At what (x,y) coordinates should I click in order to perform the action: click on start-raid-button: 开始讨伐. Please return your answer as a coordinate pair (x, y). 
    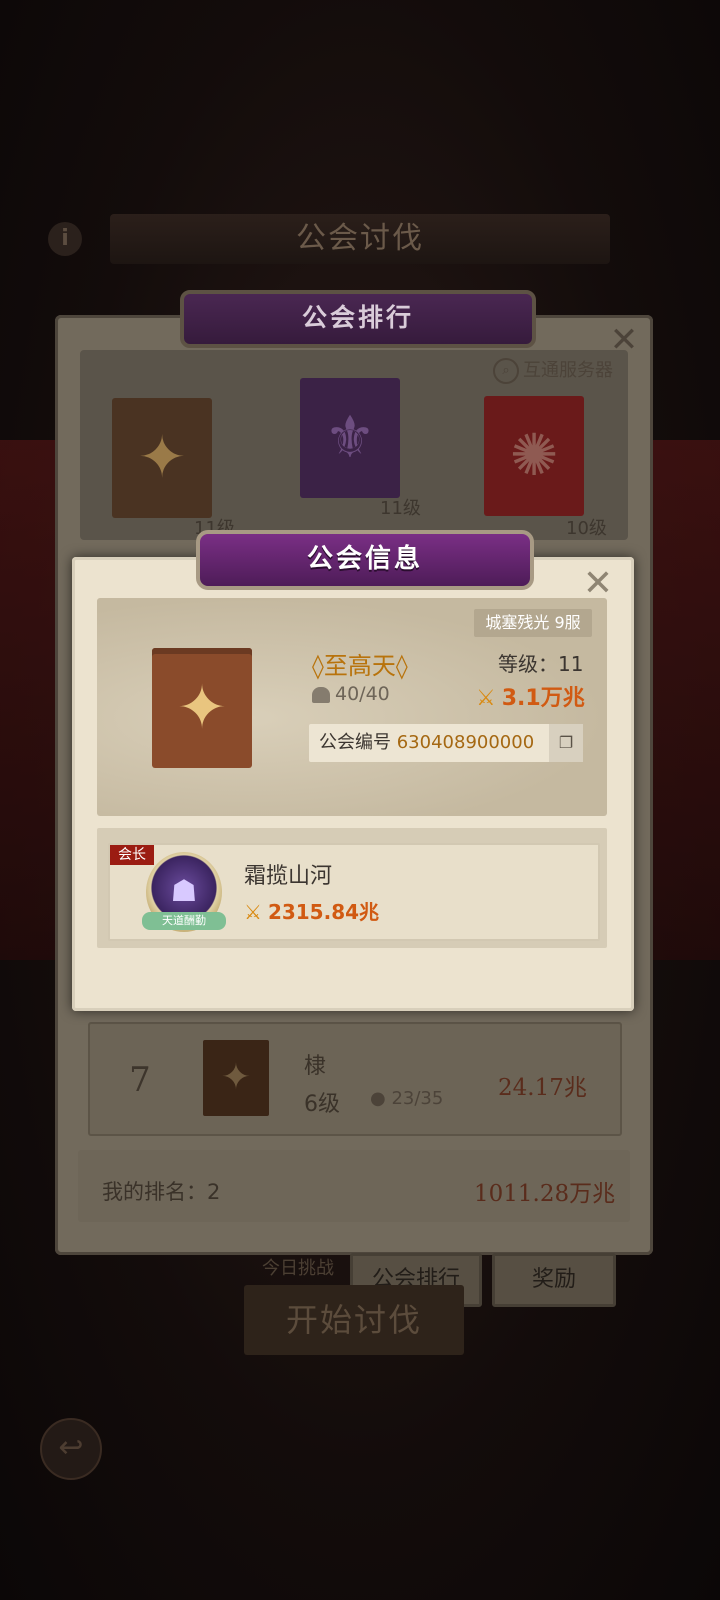
    Looking at the image, I should click on (354, 1320).